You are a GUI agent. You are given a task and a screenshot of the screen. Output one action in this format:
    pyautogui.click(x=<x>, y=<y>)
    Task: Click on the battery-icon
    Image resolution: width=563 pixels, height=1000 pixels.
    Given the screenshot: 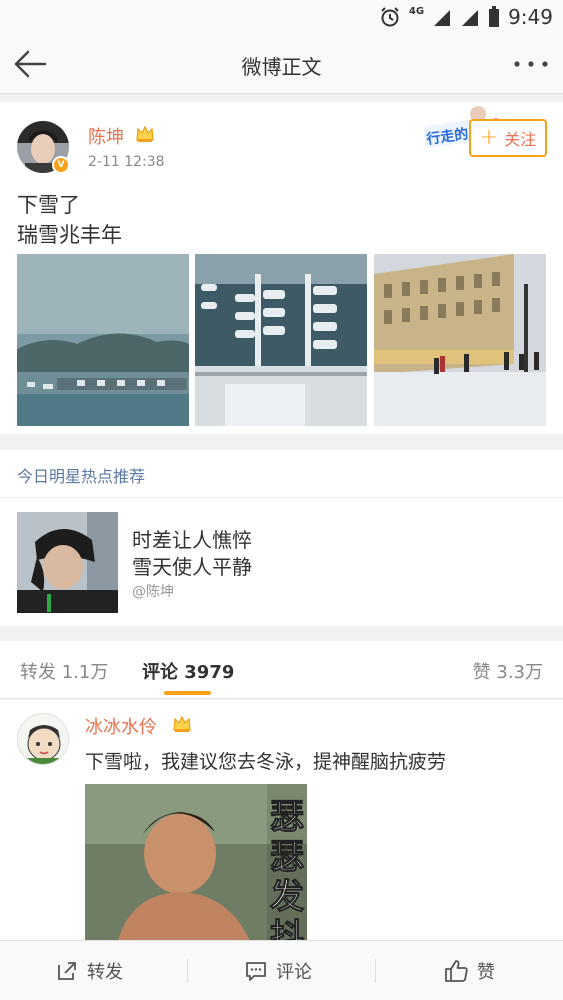 What is the action you would take?
    pyautogui.click(x=494, y=16)
    